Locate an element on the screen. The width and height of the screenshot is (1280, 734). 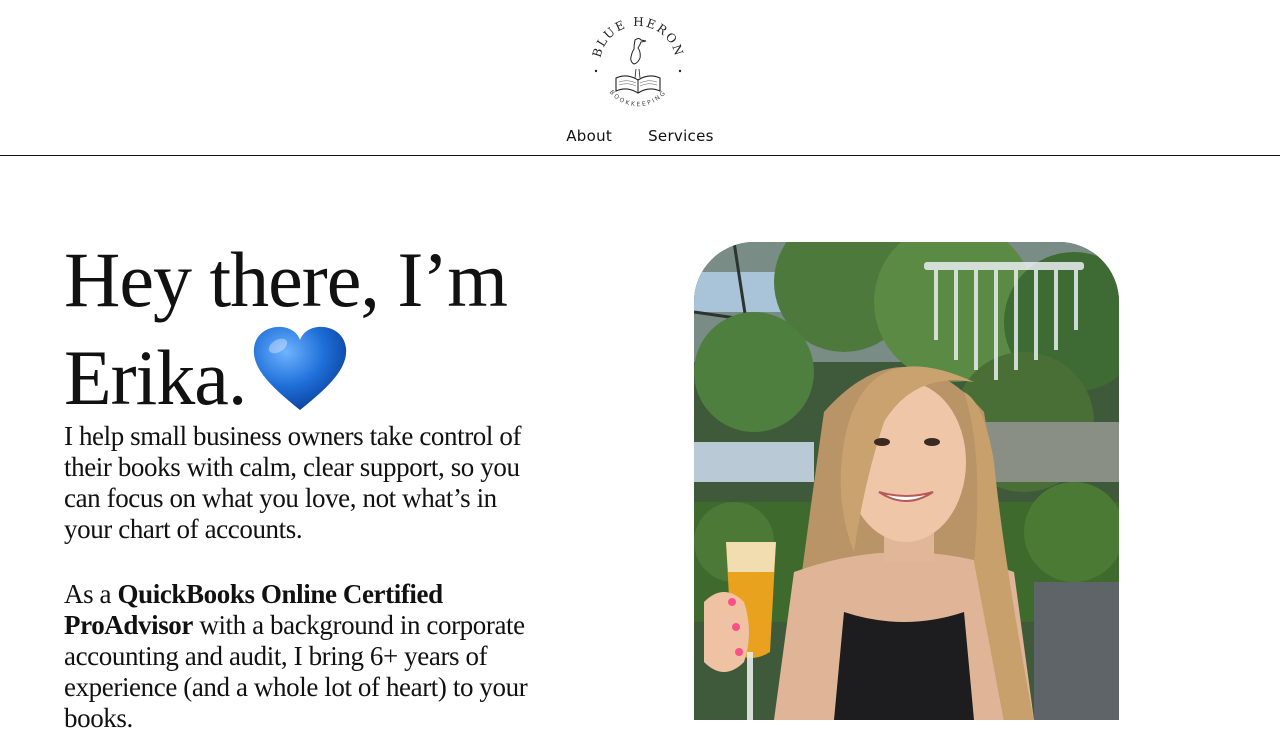
nav-item-about: About is located at coordinates (589, 136).